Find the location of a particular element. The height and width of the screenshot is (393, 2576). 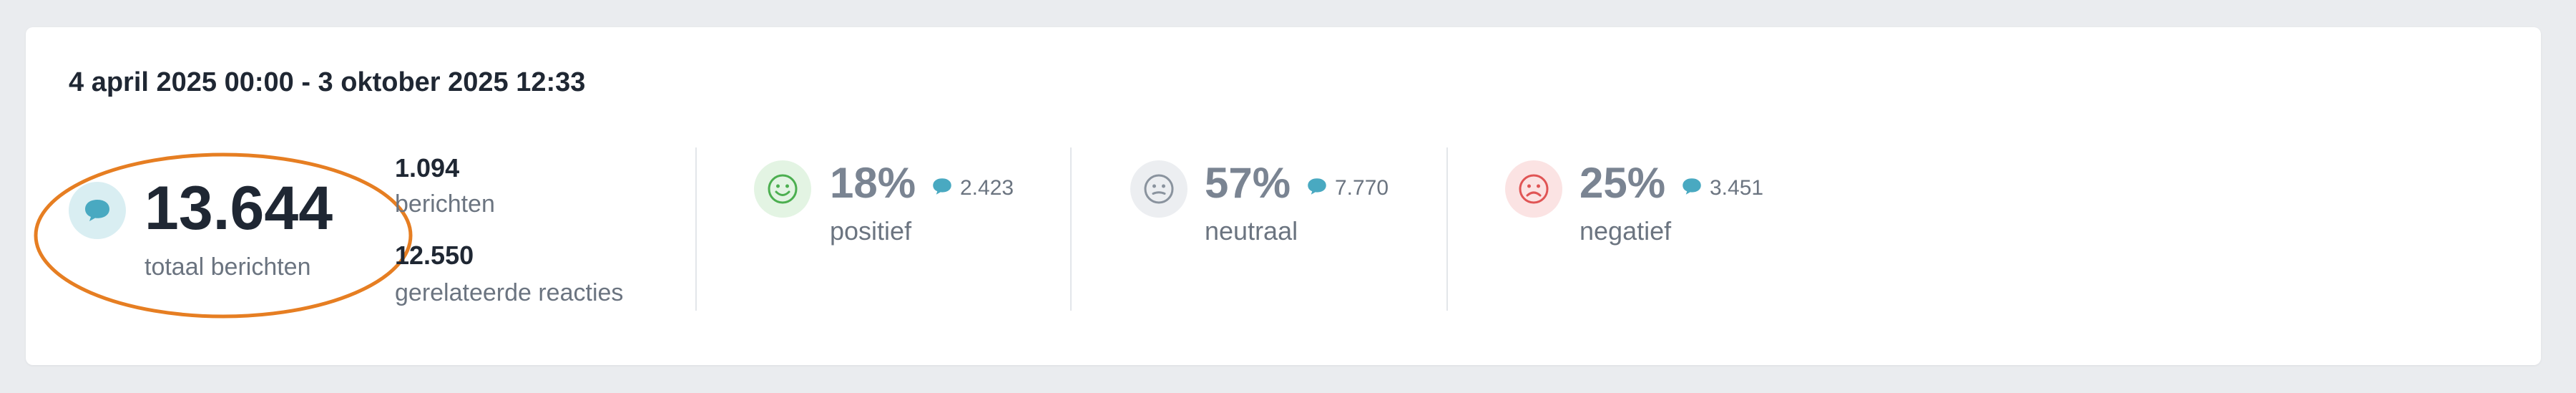

positive-count: 2.423 is located at coordinates (972, 188).